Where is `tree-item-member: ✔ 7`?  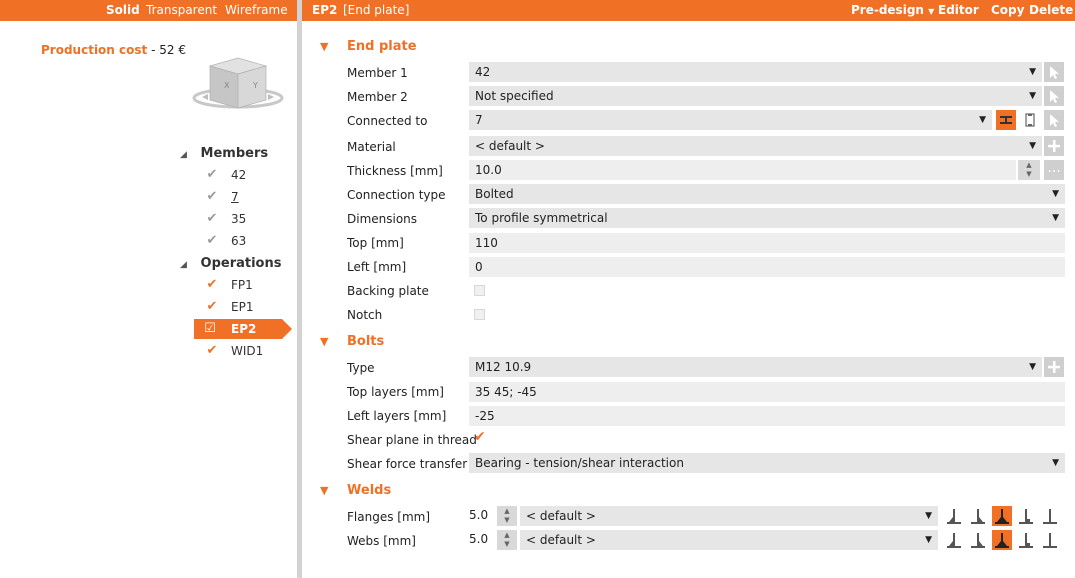
tree-item-member: ✔ 7 is located at coordinates (249, 197).